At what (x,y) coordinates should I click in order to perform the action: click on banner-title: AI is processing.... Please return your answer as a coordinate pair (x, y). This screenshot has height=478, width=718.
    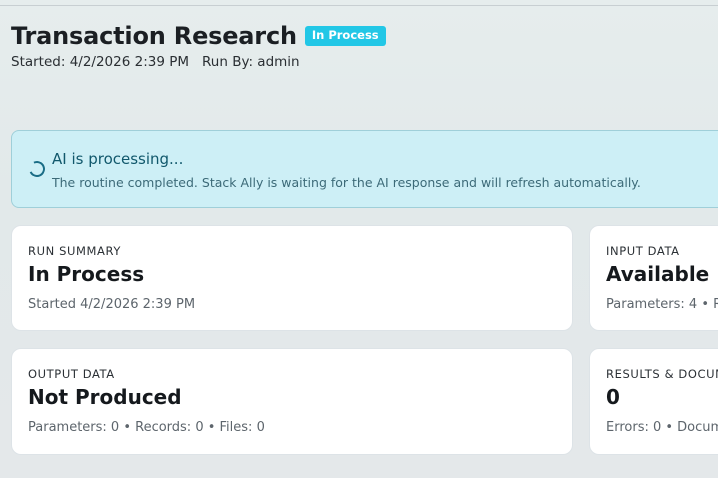
    Looking at the image, I should click on (118, 159).